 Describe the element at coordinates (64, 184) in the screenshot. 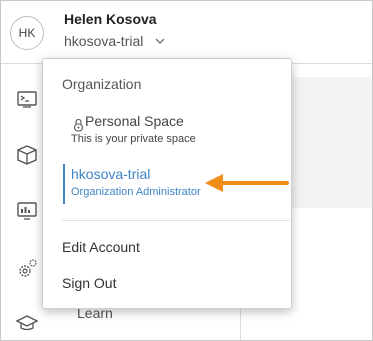

I see `active-indicator` at that location.